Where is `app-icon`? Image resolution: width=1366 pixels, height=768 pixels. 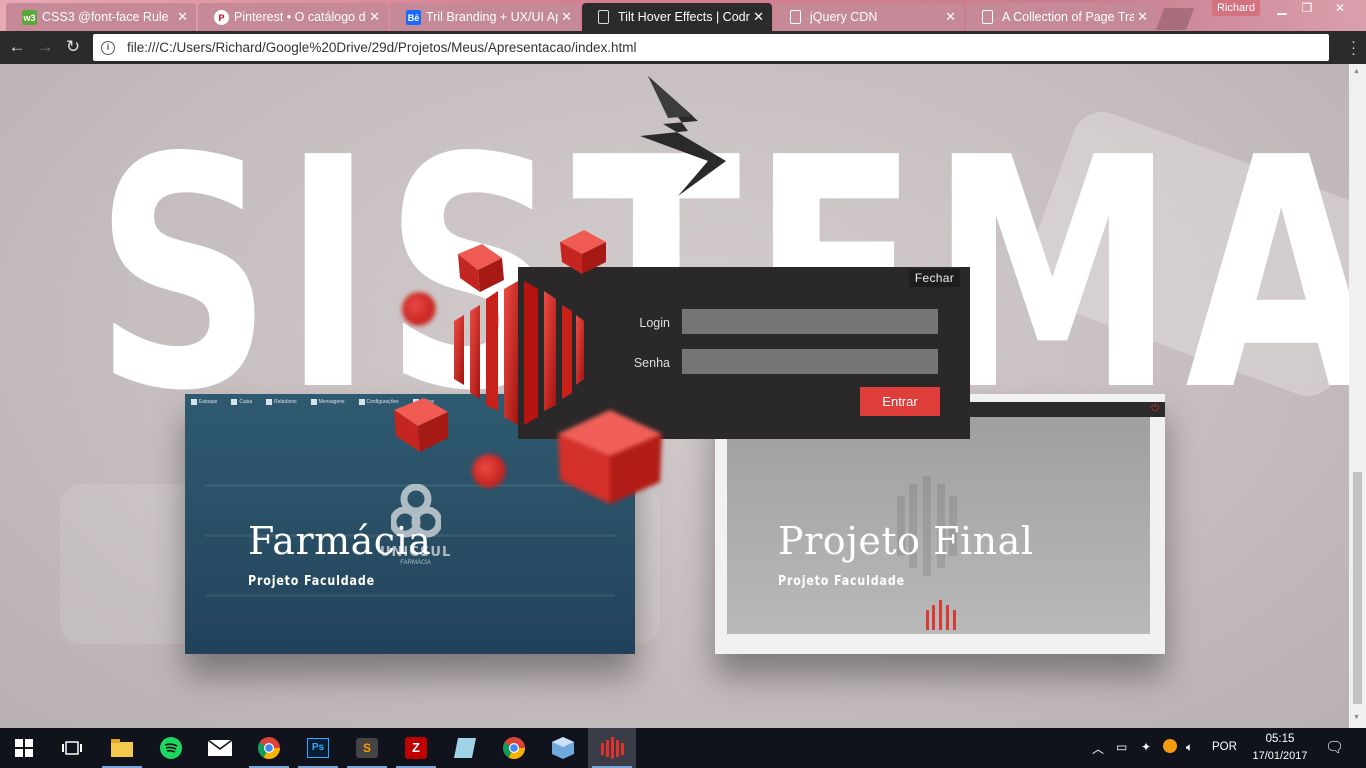
app-icon is located at coordinates (465, 748).